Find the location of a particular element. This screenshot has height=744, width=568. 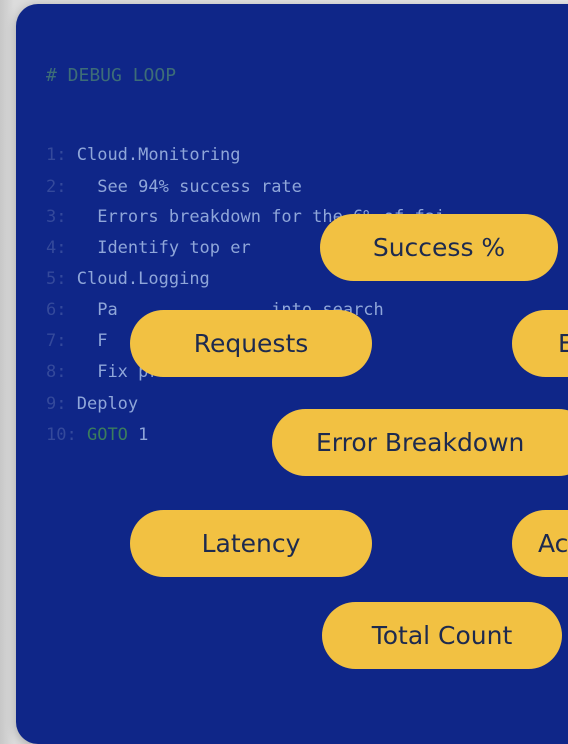

line-number: 4: is located at coordinates (56, 248).